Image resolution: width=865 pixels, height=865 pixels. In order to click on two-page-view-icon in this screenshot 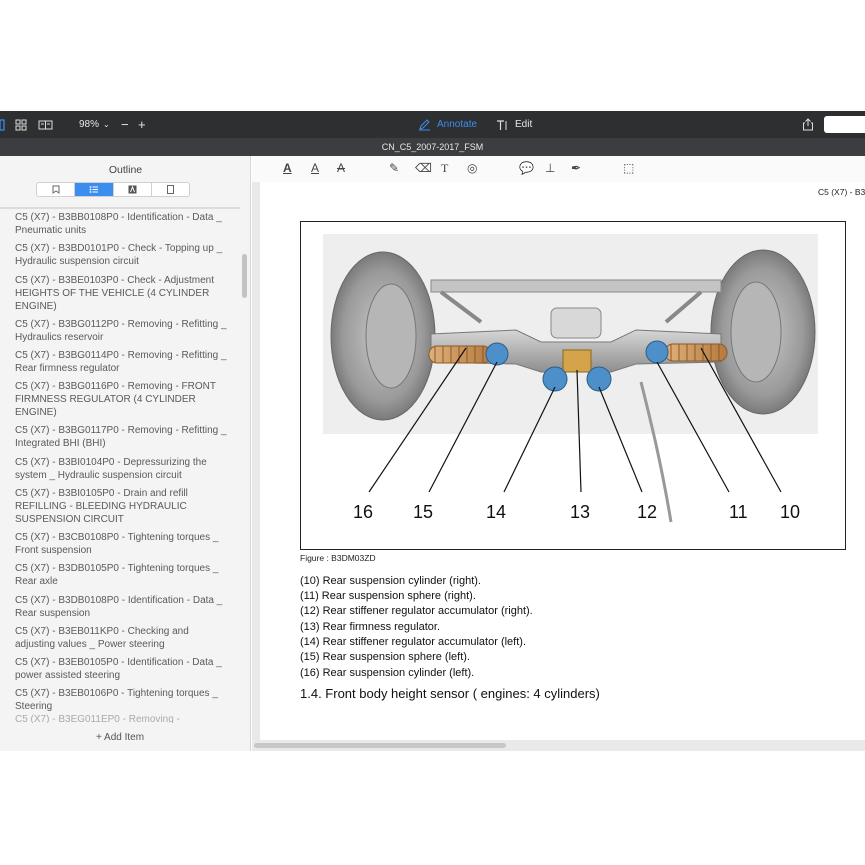, I will do `click(45, 124)`.